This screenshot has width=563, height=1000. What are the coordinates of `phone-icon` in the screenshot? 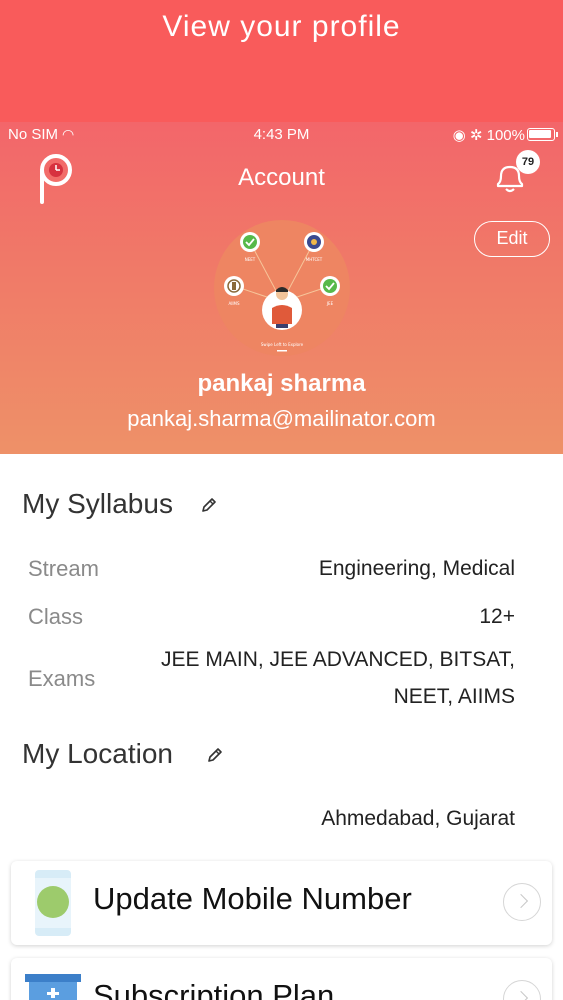 It's located at (53, 903).